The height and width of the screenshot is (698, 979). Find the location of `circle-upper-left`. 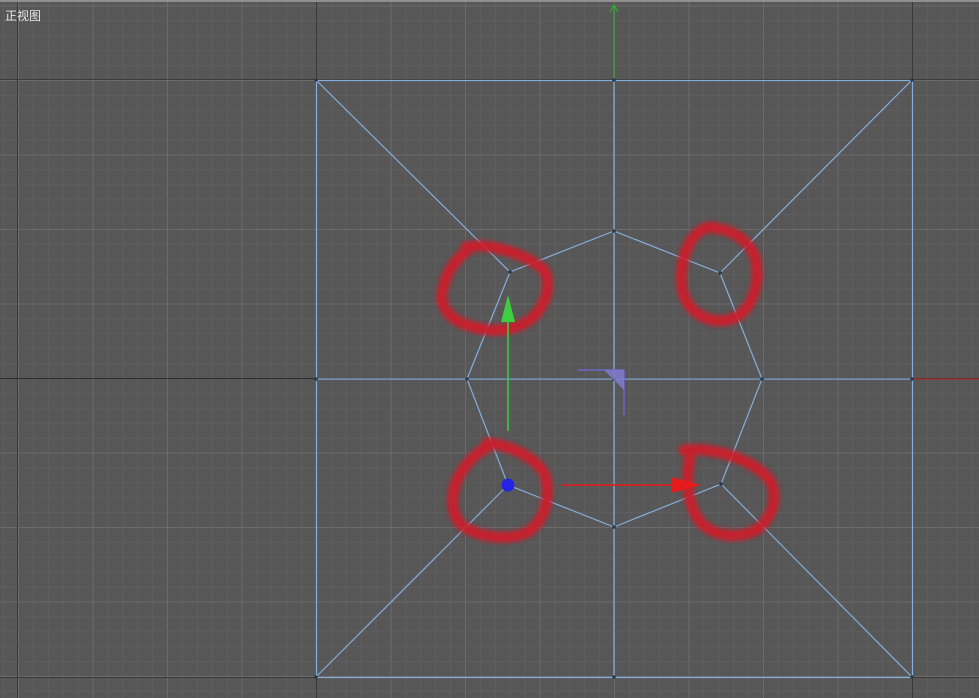

circle-upper-left is located at coordinates (494, 288).